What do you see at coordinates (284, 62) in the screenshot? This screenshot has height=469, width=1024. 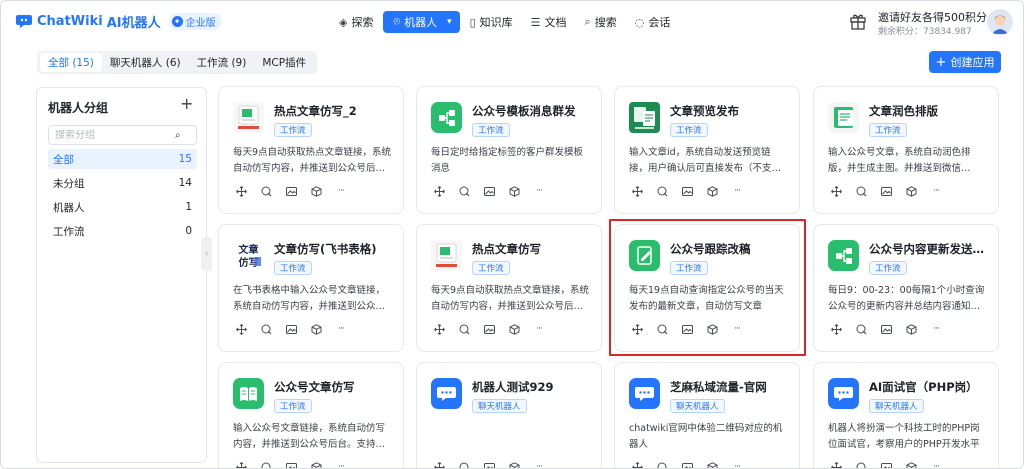 I see `tab-mcp-plugins: MCP插件` at bounding box center [284, 62].